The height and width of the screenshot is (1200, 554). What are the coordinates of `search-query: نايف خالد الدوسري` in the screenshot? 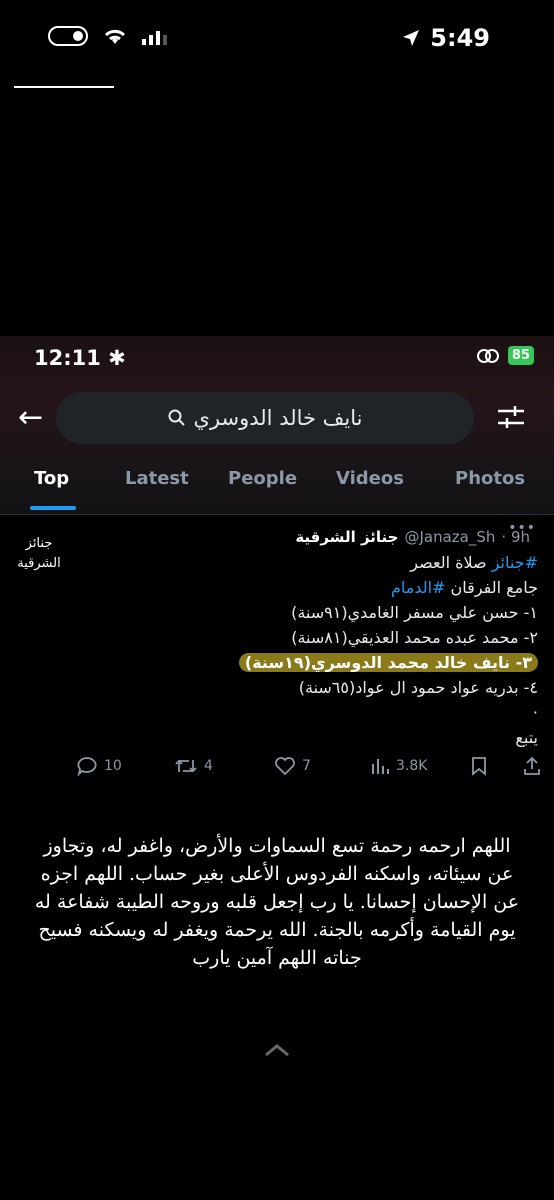 It's located at (278, 418).